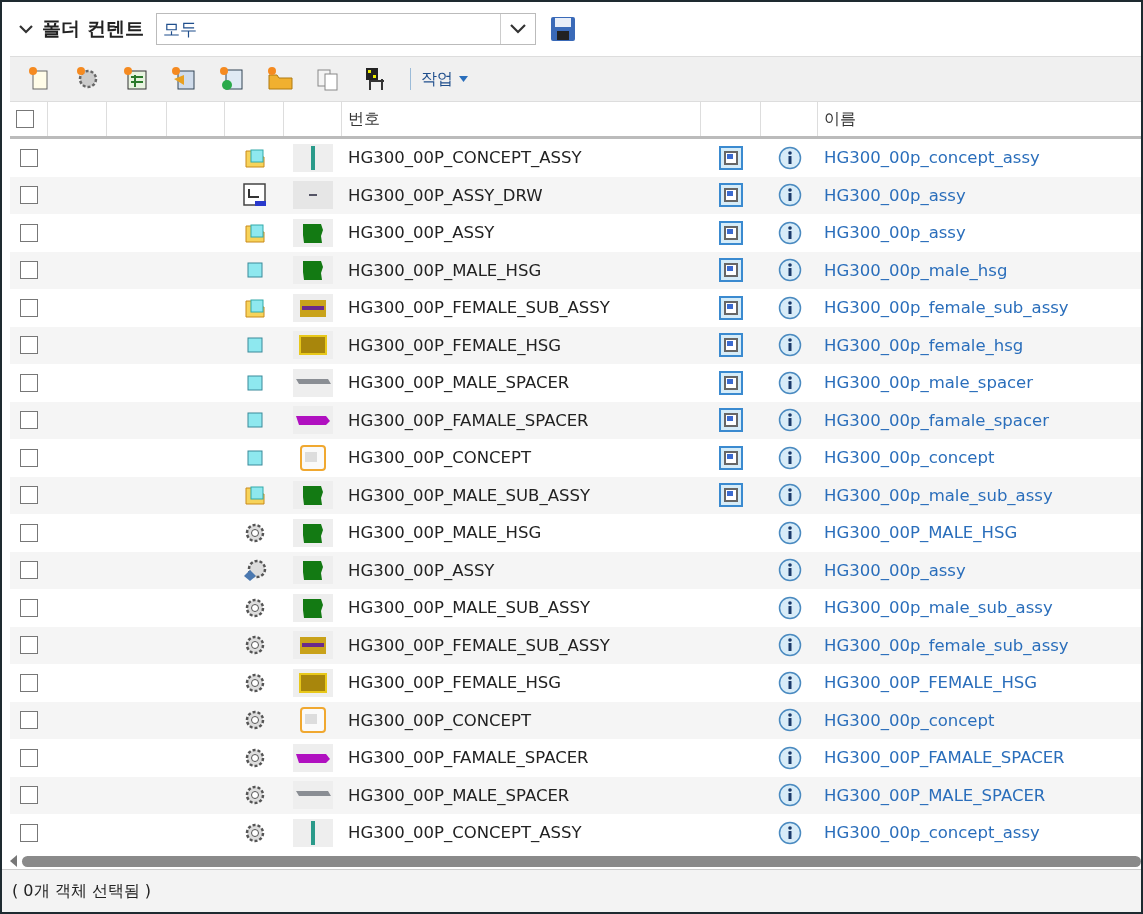 This screenshot has height=914, width=1143. I want to click on item-link: HG300_00P_MALE_HSG, so click(918, 533).